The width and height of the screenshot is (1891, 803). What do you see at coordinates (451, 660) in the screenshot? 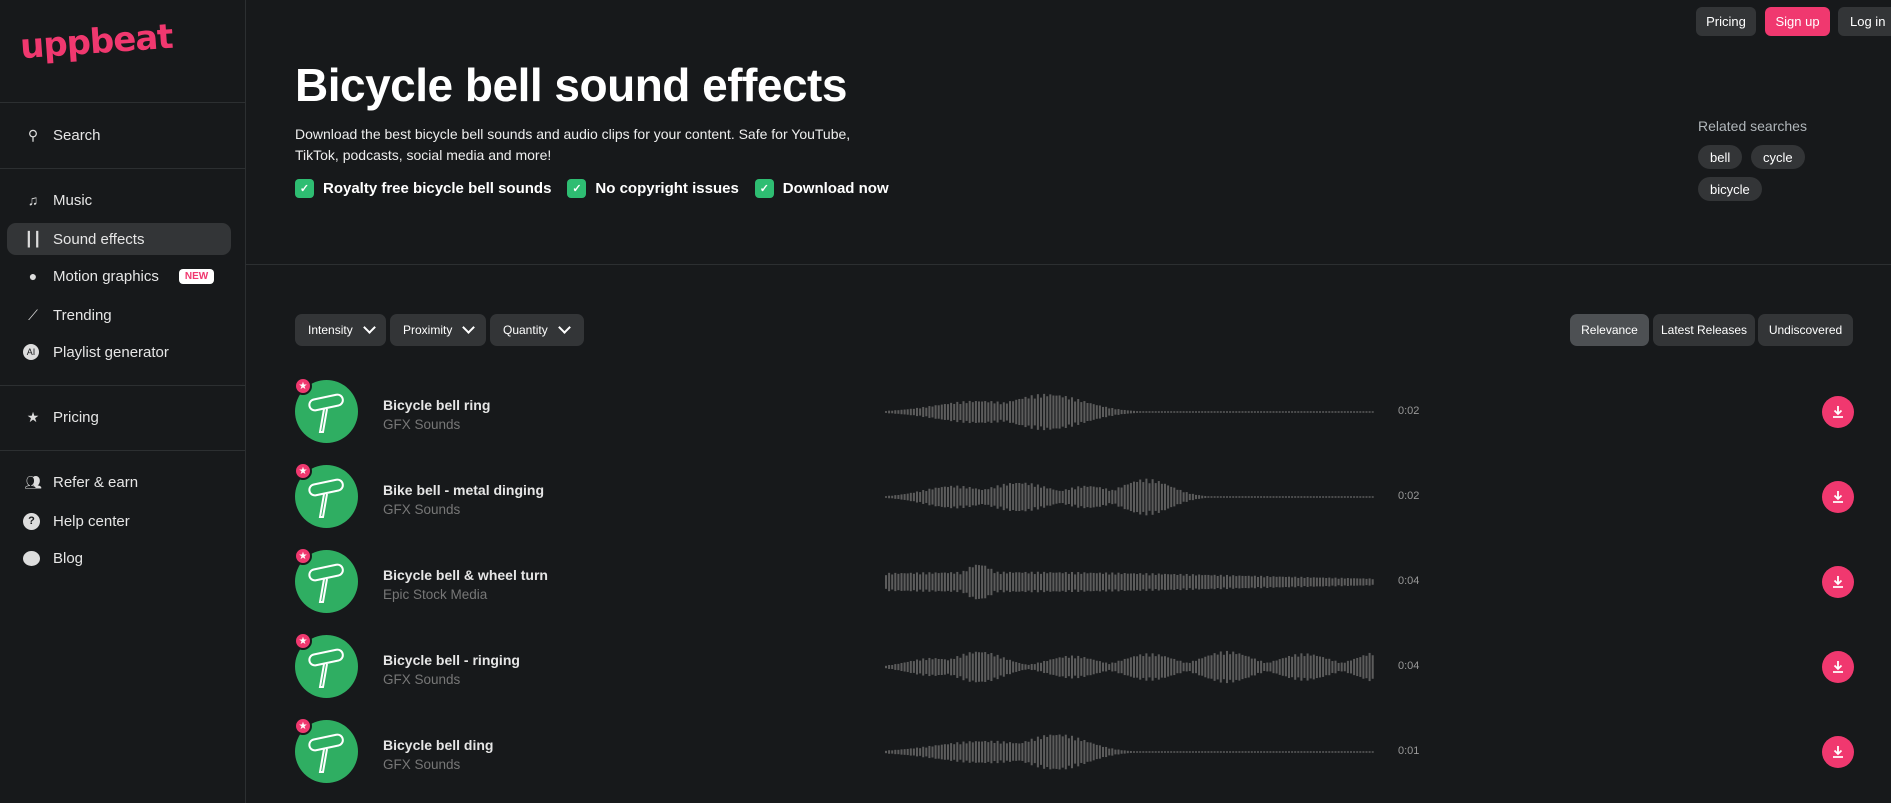
I see `track-title: Bicycle bell - ringing` at bounding box center [451, 660].